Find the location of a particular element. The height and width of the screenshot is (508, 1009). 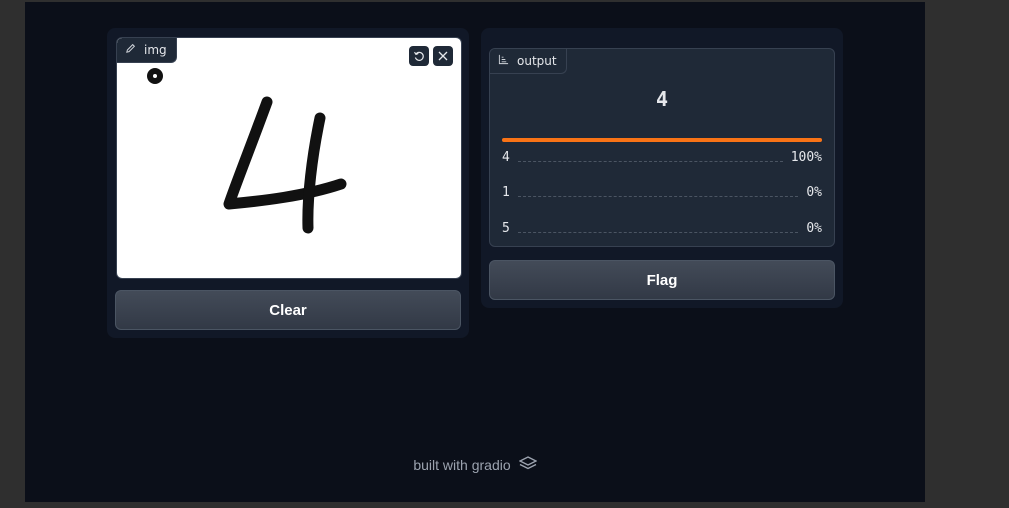

label-output: output 4 4 100% 1 0% 5 0% is located at coordinates (662, 147).